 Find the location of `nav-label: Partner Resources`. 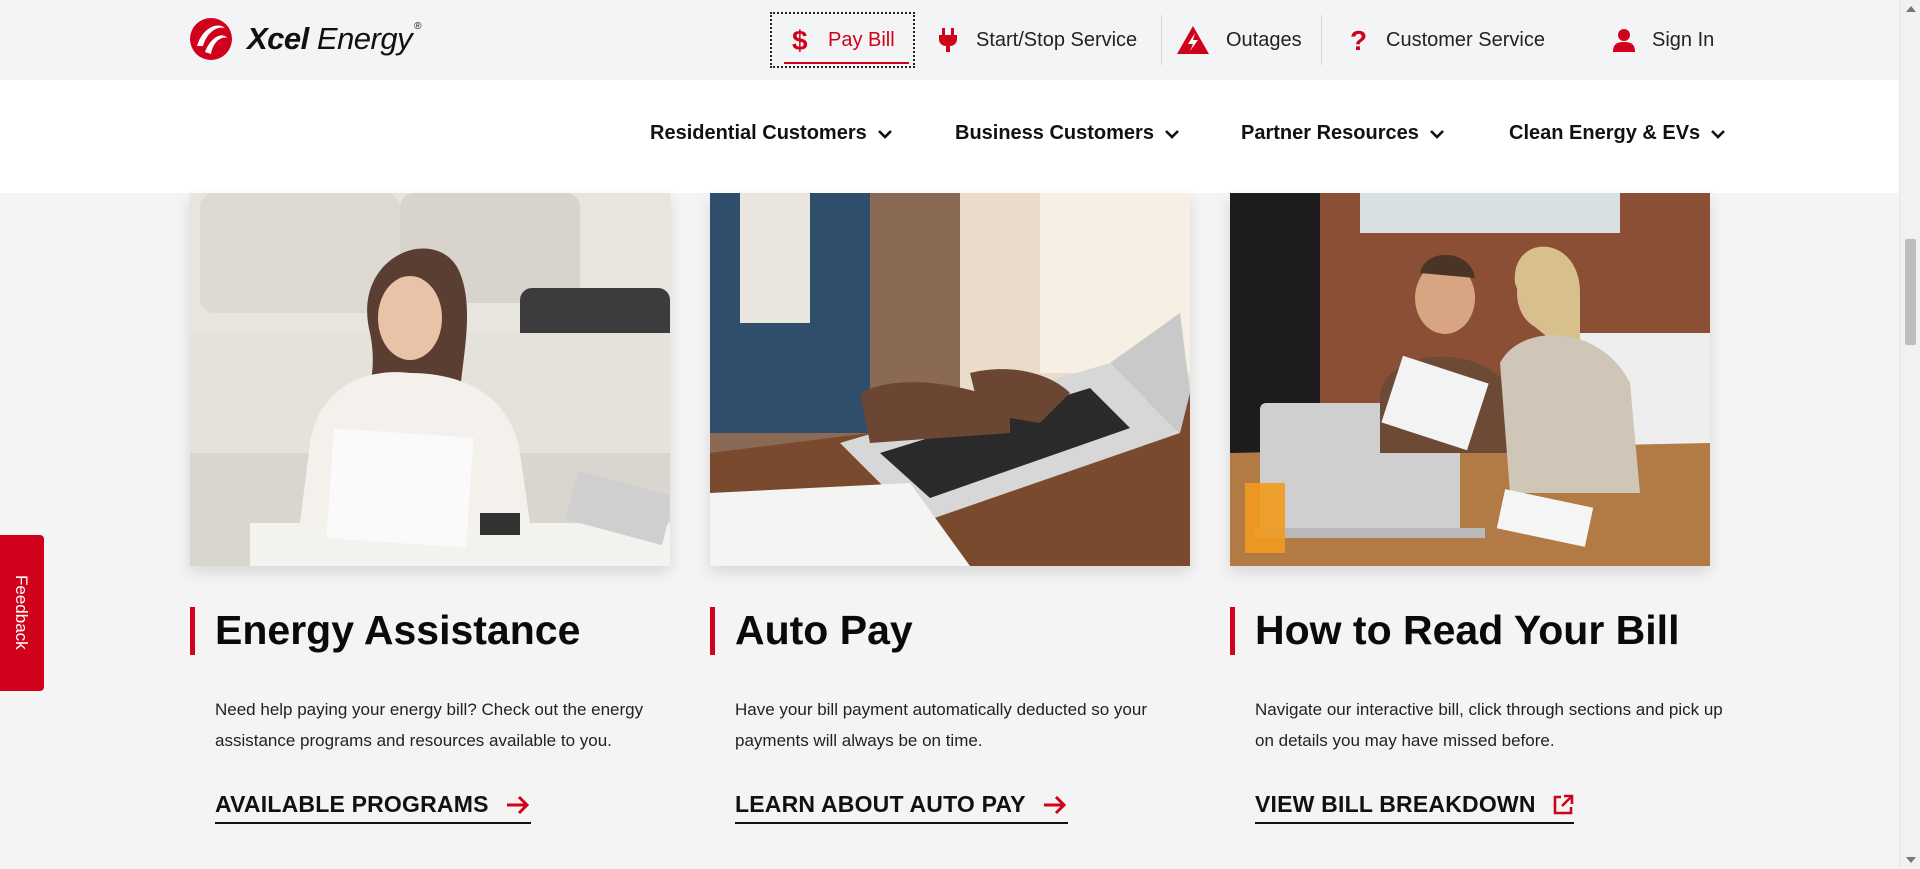

nav-label: Partner Resources is located at coordinates (1330, 133).